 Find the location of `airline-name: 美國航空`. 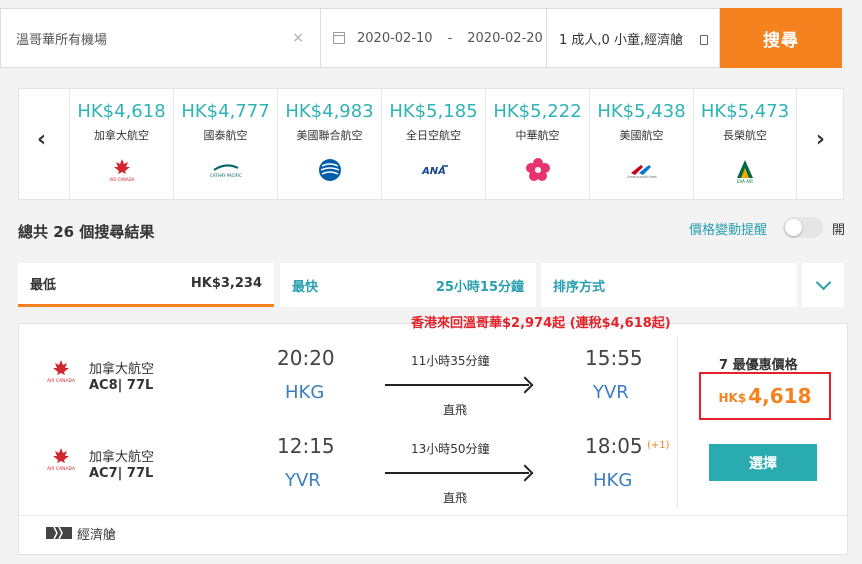

airline-name: 美國航空 is located at coordinates (641, 135).